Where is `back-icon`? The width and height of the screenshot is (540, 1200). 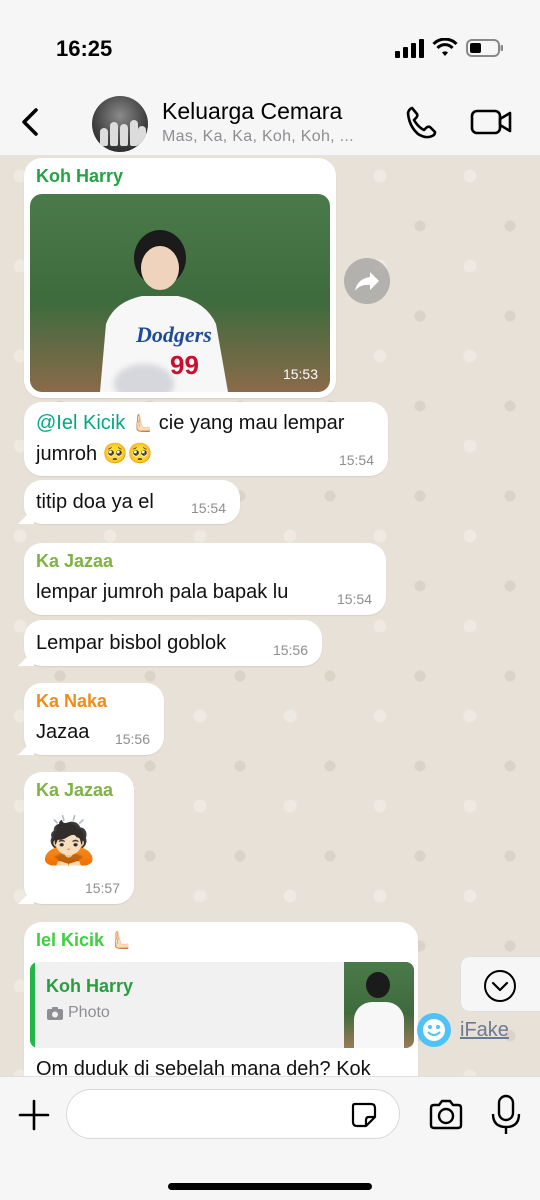 back-icon is located at coordinates (30, 122).